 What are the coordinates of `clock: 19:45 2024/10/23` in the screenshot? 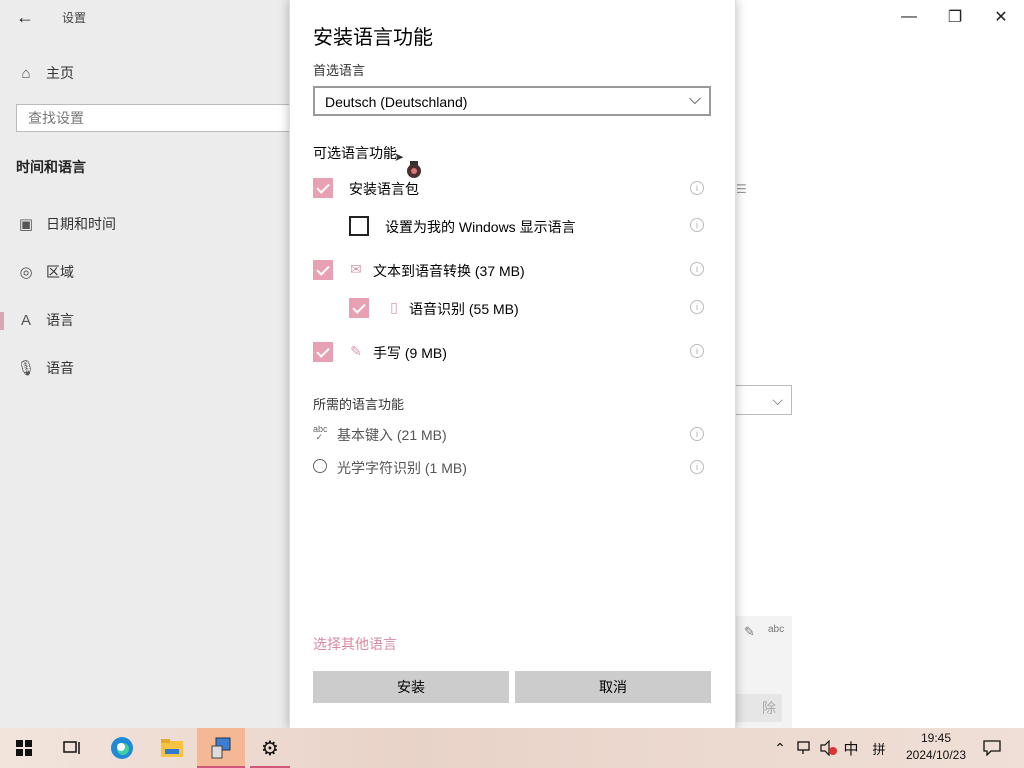 It's located at (936, 748).